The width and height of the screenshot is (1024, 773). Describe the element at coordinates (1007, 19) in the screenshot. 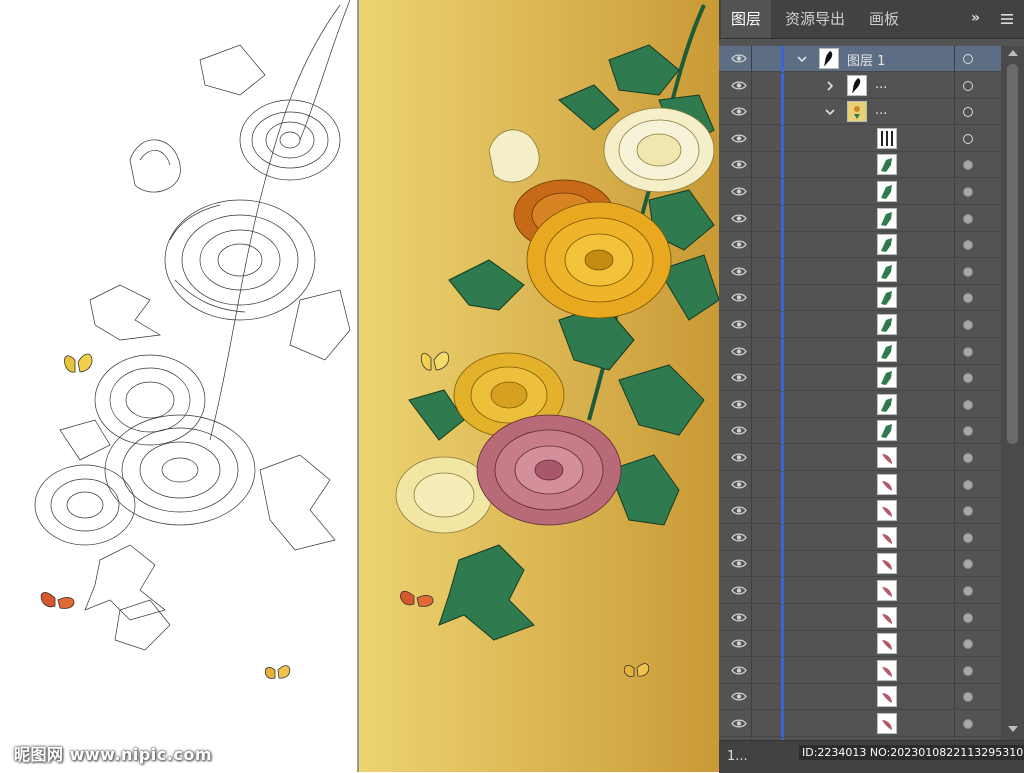

I see `panel-menu-icon` at that location.